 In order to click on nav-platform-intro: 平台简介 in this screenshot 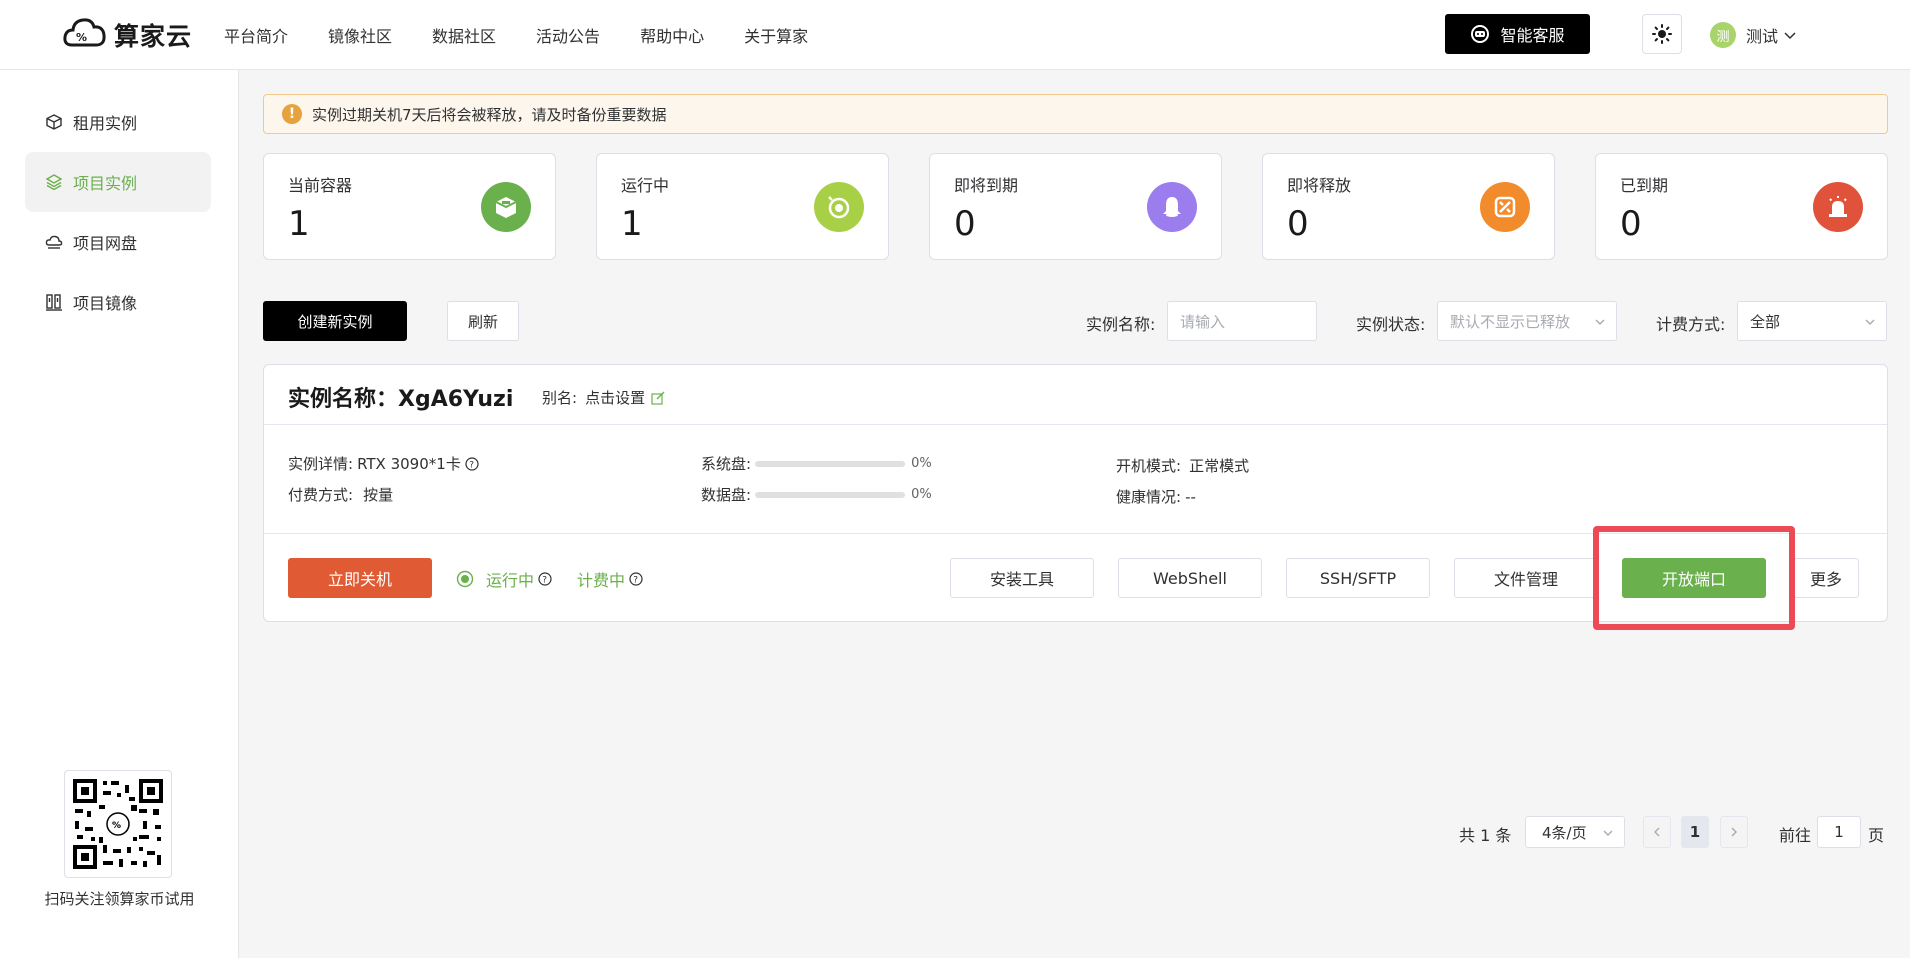, I will do `click(256, 35)`.